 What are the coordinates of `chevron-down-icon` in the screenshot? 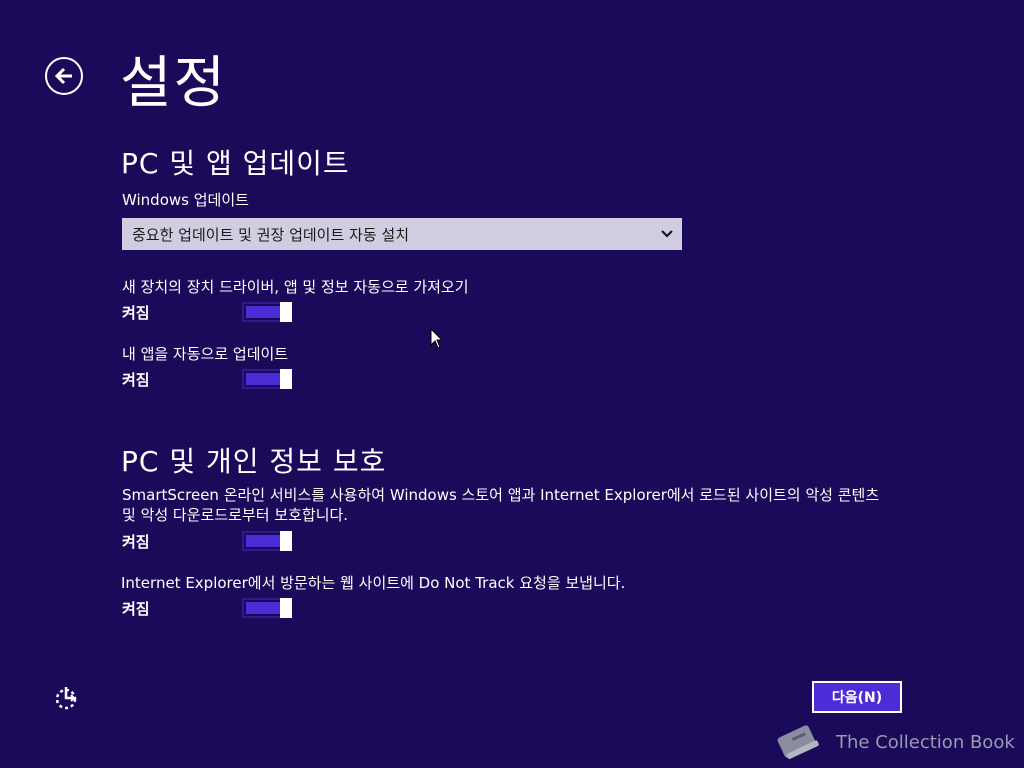 It's located at (667, 234).